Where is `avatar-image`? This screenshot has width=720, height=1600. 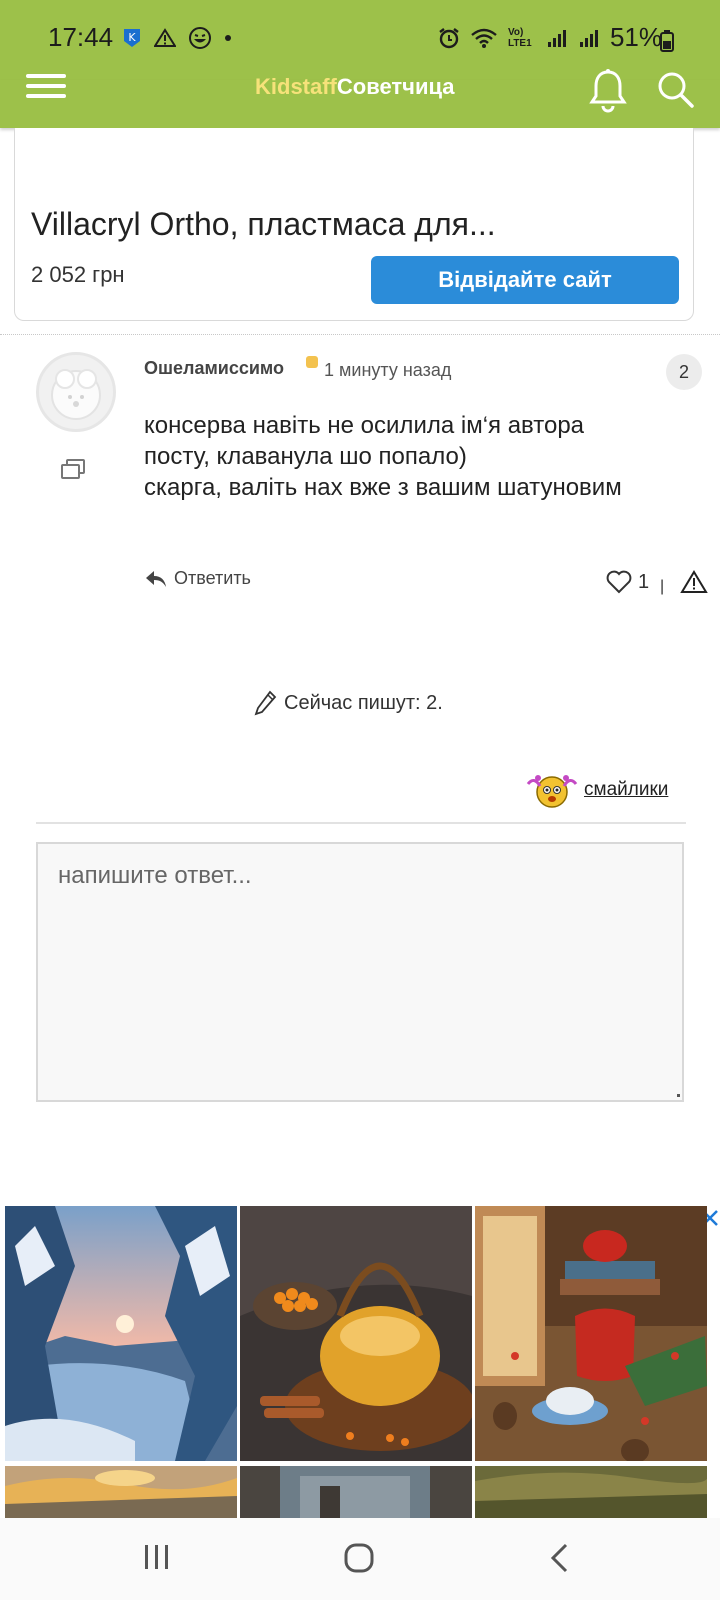 avatar-image is located at coordinates (76, 394).